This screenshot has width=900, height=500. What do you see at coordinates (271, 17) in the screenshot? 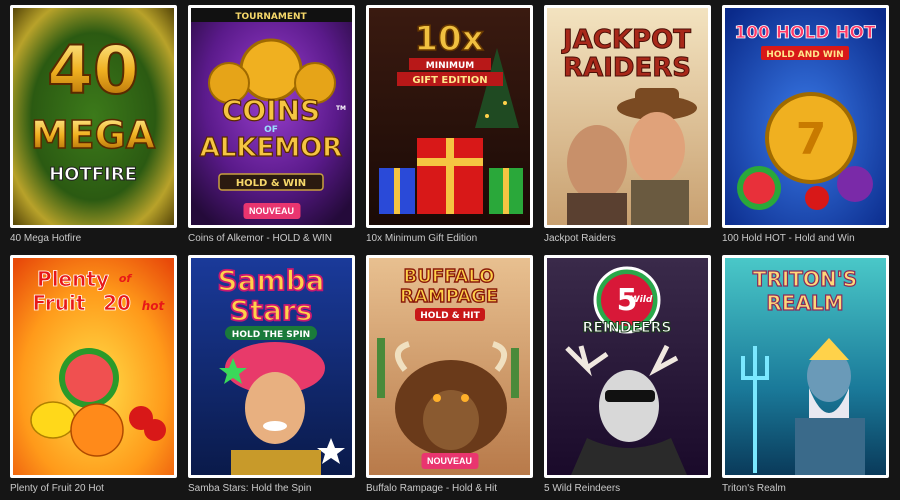
I see `art-top: TOURNAMENT` at bounding box center [271, 17].